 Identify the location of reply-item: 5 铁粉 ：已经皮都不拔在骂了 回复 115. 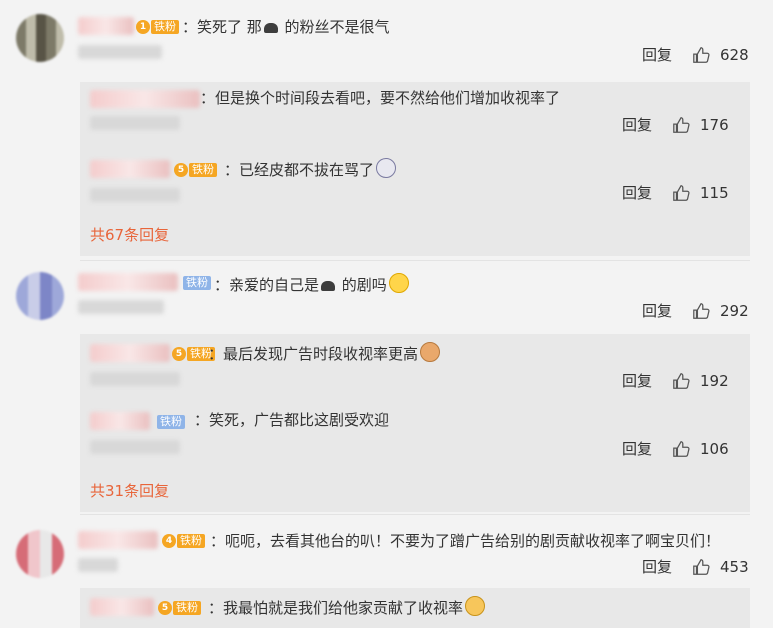
(415, 185).